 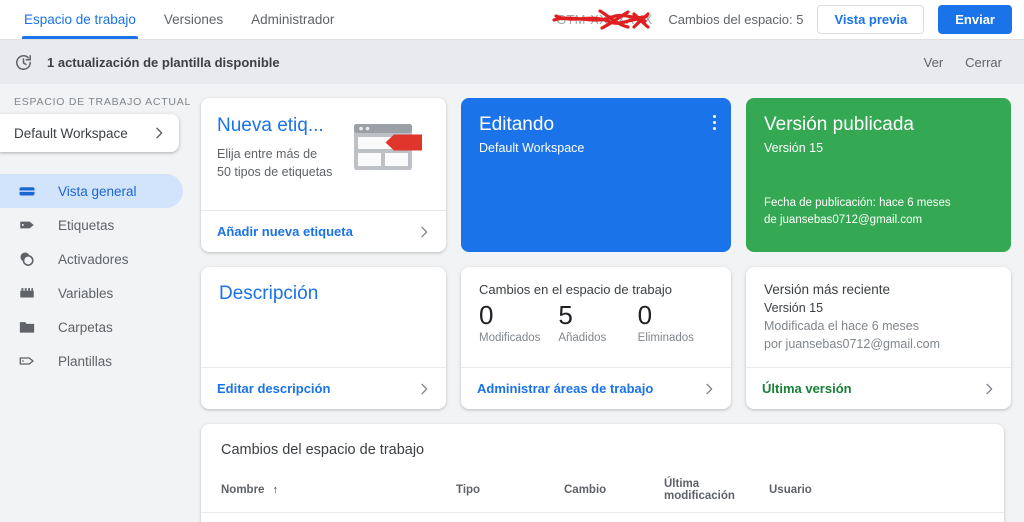 I want to click on arrow-up-icon: ↑, so click(x=275, y=490).